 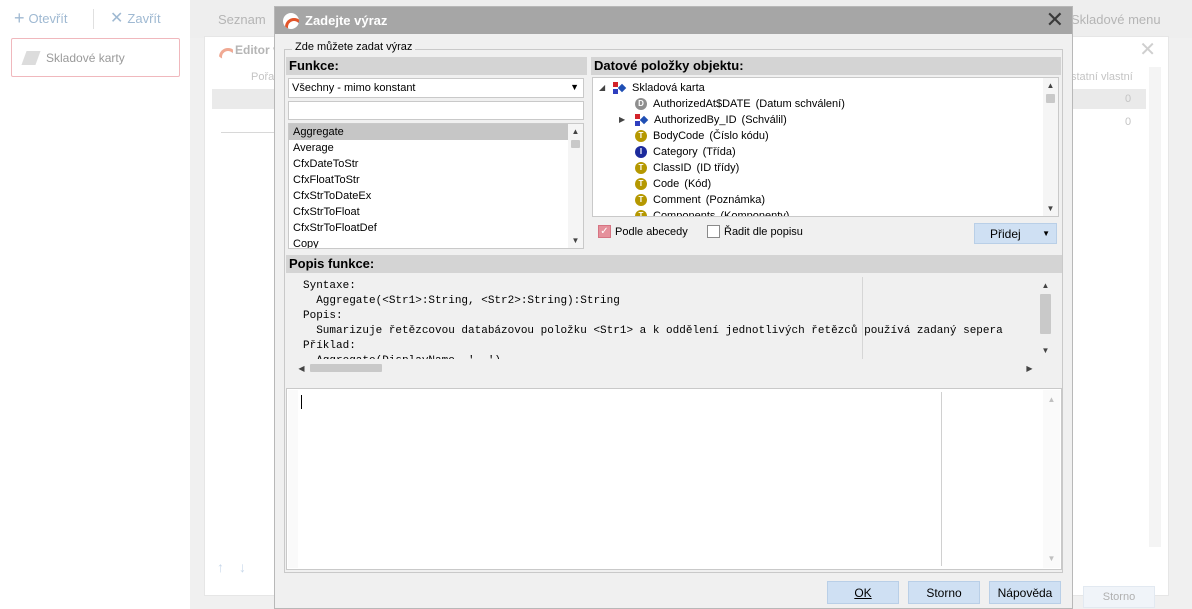 What do you see at coordinates (755, 213) in the screenshot?
I see `tree-item-desc: (Komponenty)` at bounding box center [755, 213].